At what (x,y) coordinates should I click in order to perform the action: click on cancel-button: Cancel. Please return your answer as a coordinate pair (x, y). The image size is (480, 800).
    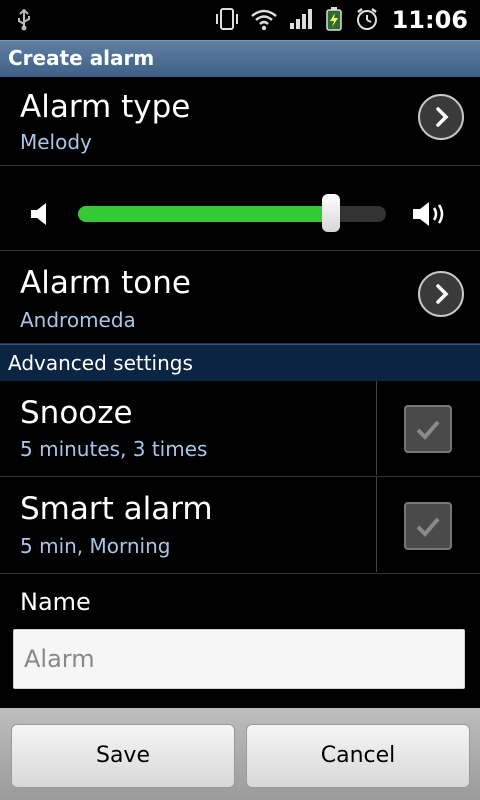
    Looking at the image, I should click on (358, 756).